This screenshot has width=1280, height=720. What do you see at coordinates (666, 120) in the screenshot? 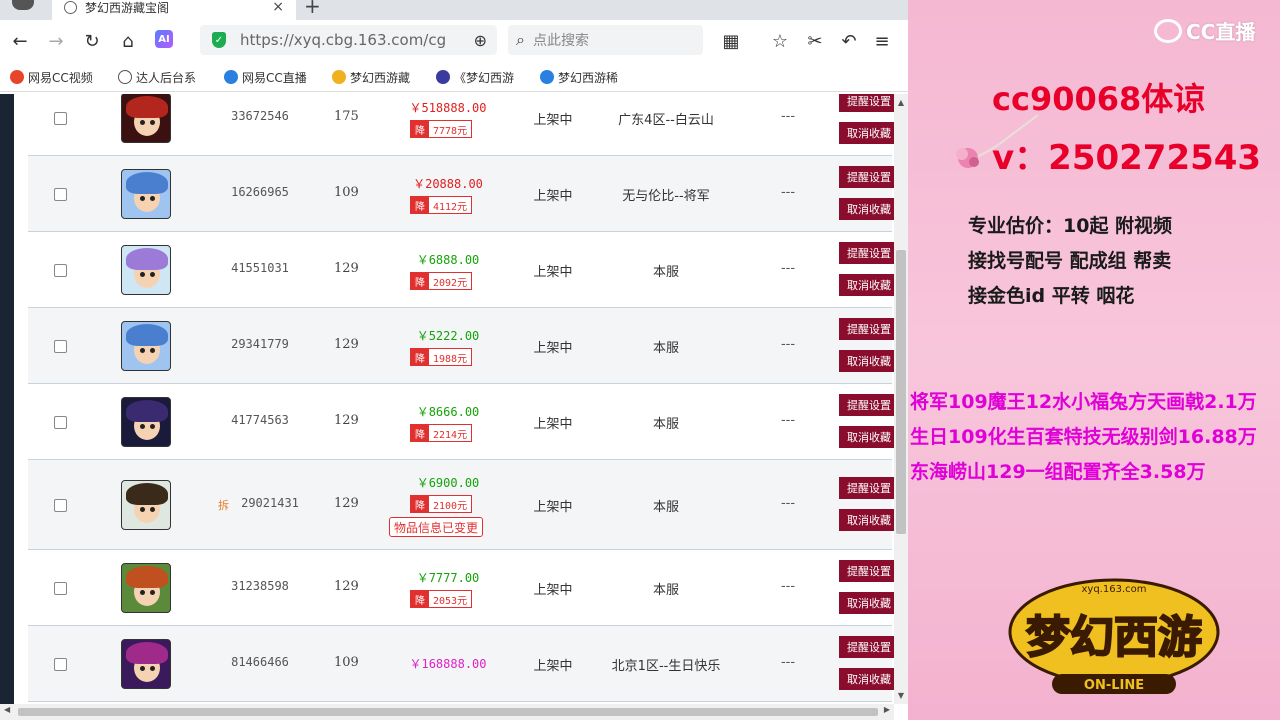
I see `server-name: 广东4区--白云山` at bounding box center [666, 120].